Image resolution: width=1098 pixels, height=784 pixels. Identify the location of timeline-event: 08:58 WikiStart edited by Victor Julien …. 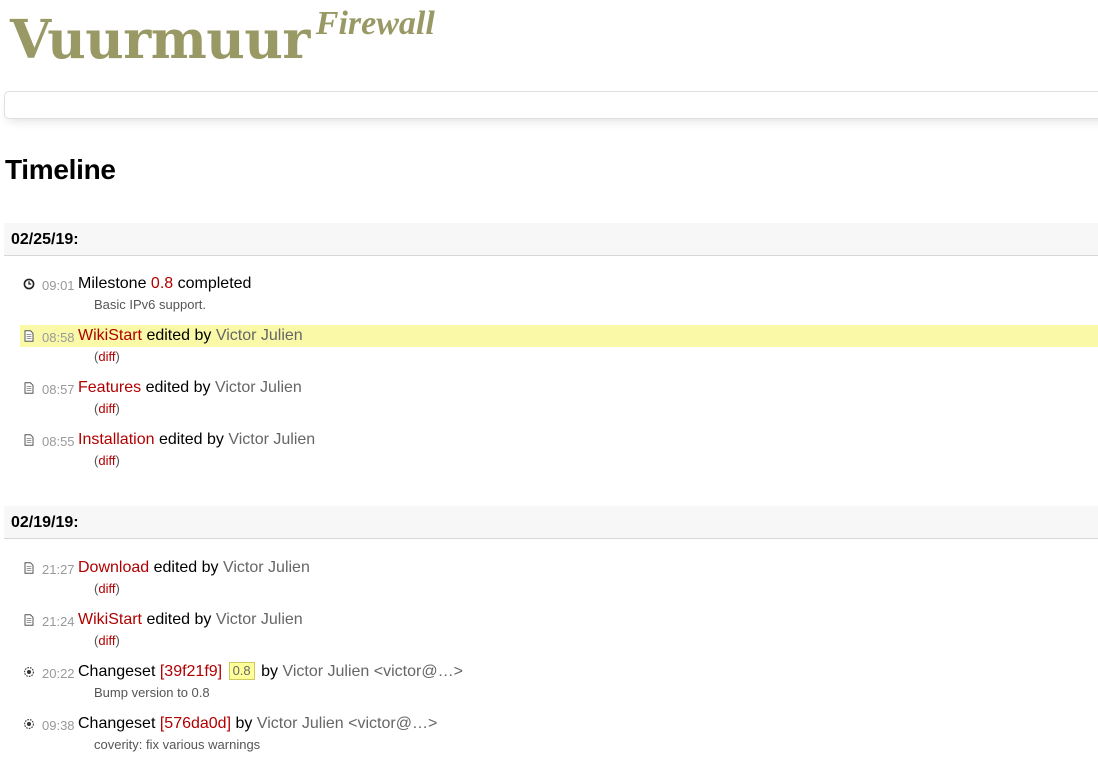
(559, 351).